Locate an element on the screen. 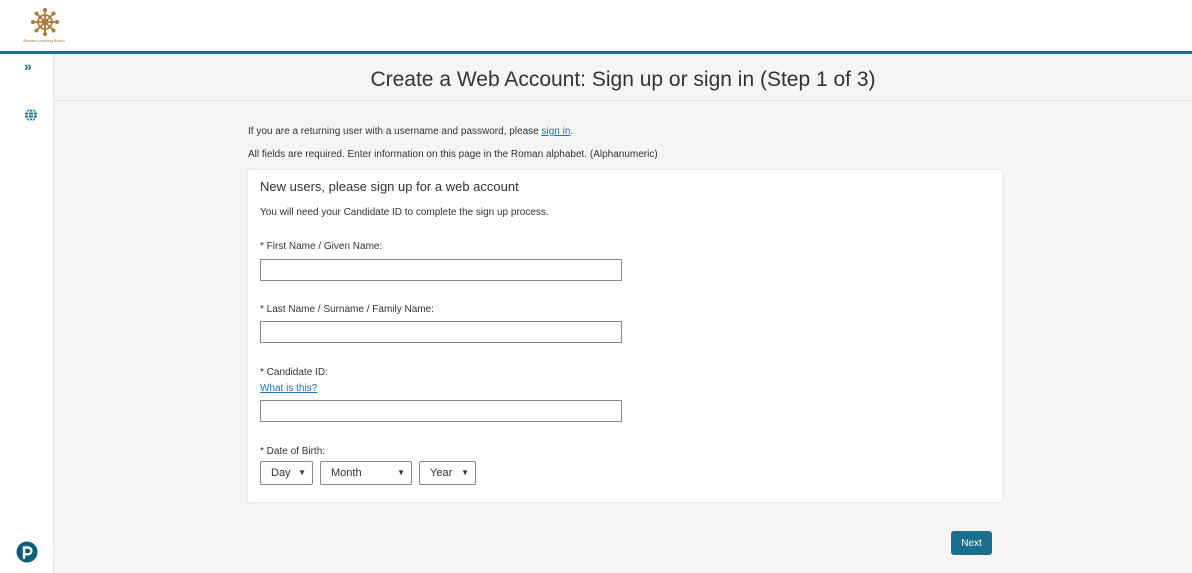 The image size is (1192, 573). date-of-birth-label: * Date of Birth: is located at coordinates (293, 451).